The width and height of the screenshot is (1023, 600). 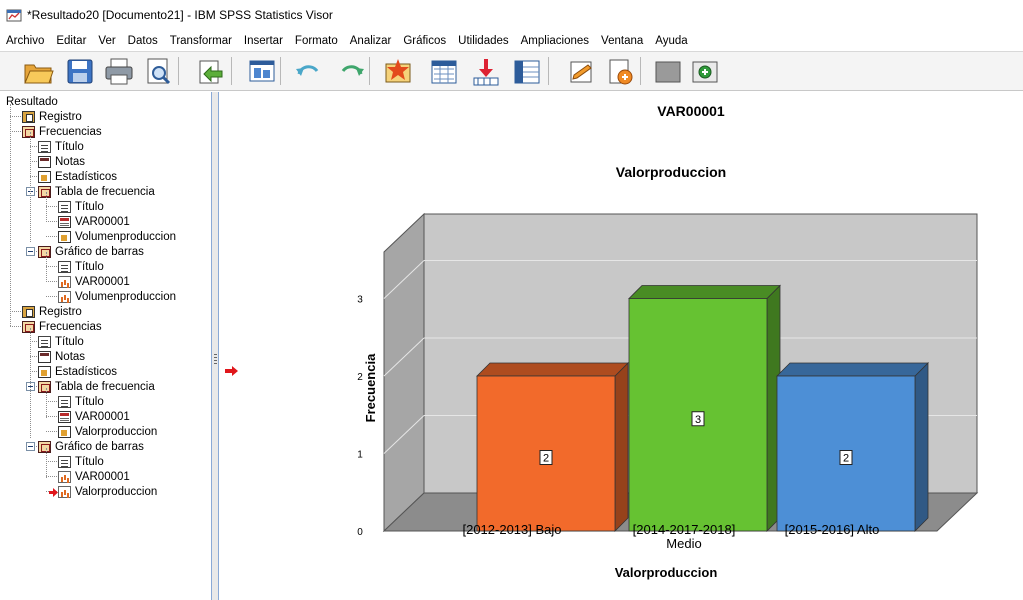 I want to click on insert-title-icon, so click(x=620, y=71).